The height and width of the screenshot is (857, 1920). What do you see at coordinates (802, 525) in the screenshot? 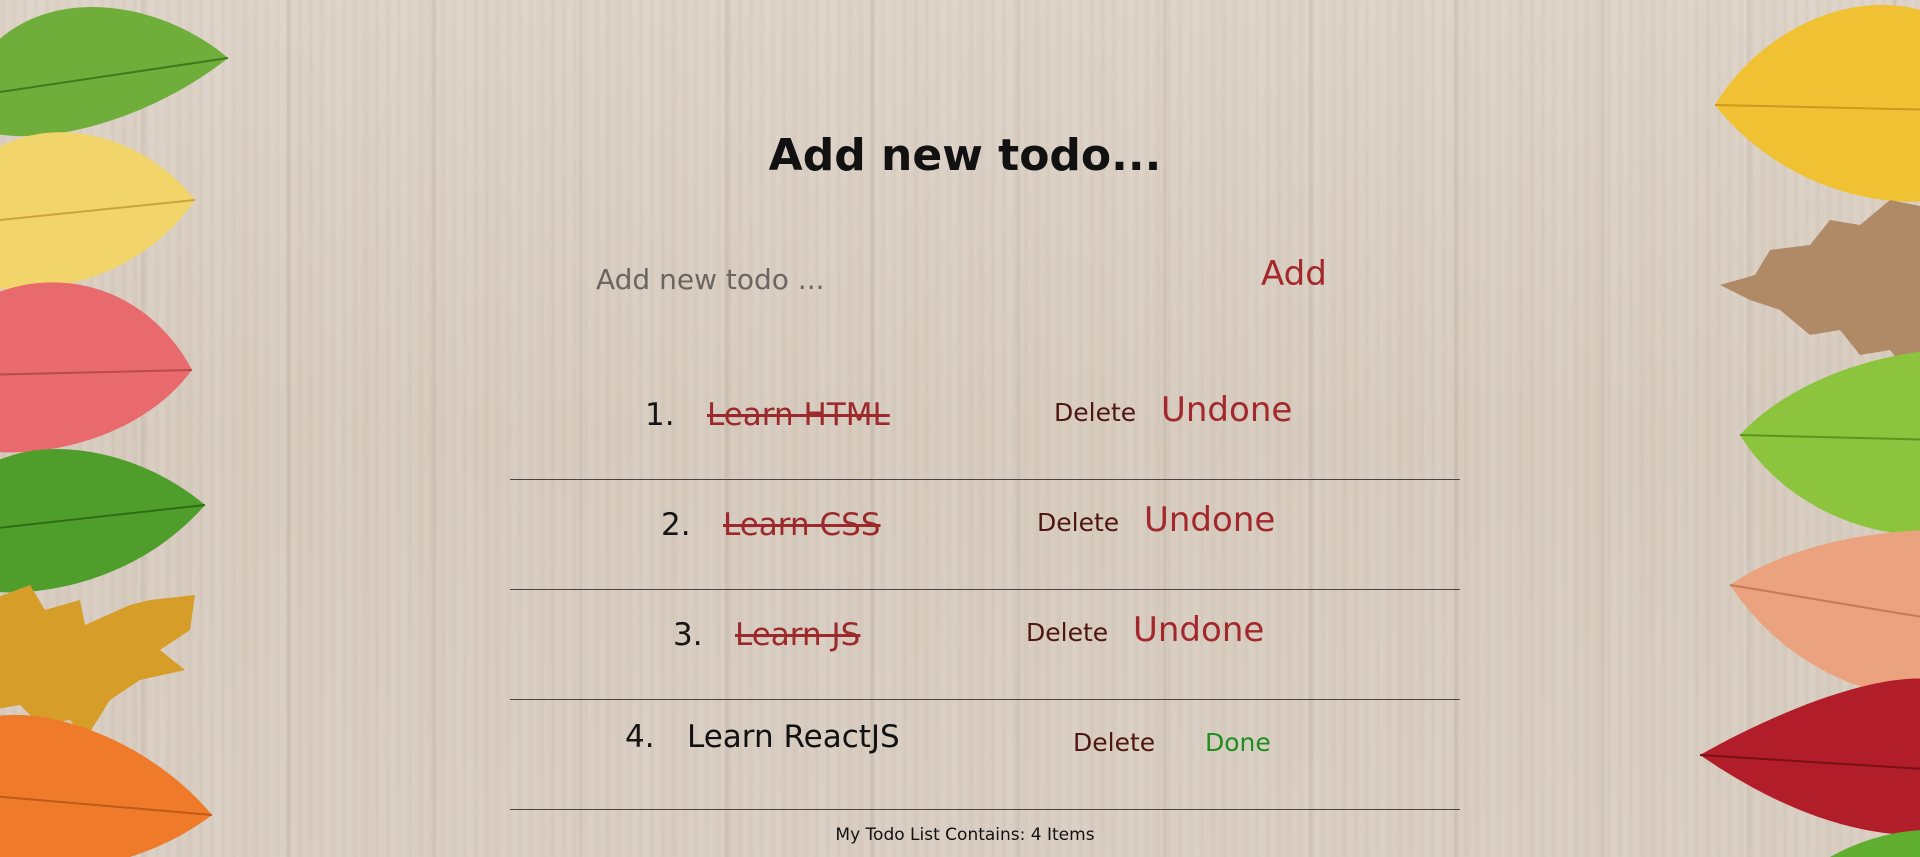
I see `todo-text: Learn CSS` at bounding box center [802, 525].